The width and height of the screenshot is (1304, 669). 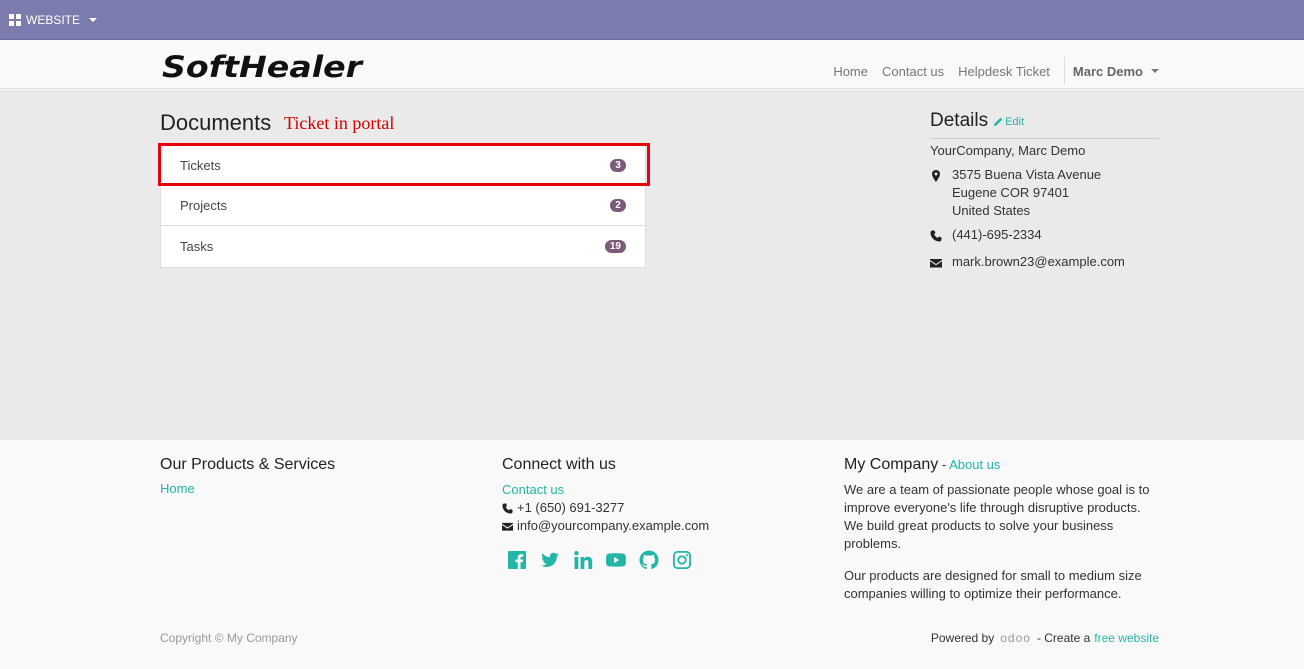 What do you see at coordinates (1107, 71) in the screenshot?
I see `user-name: Marc Demo` at bounding box center [1107, 71].